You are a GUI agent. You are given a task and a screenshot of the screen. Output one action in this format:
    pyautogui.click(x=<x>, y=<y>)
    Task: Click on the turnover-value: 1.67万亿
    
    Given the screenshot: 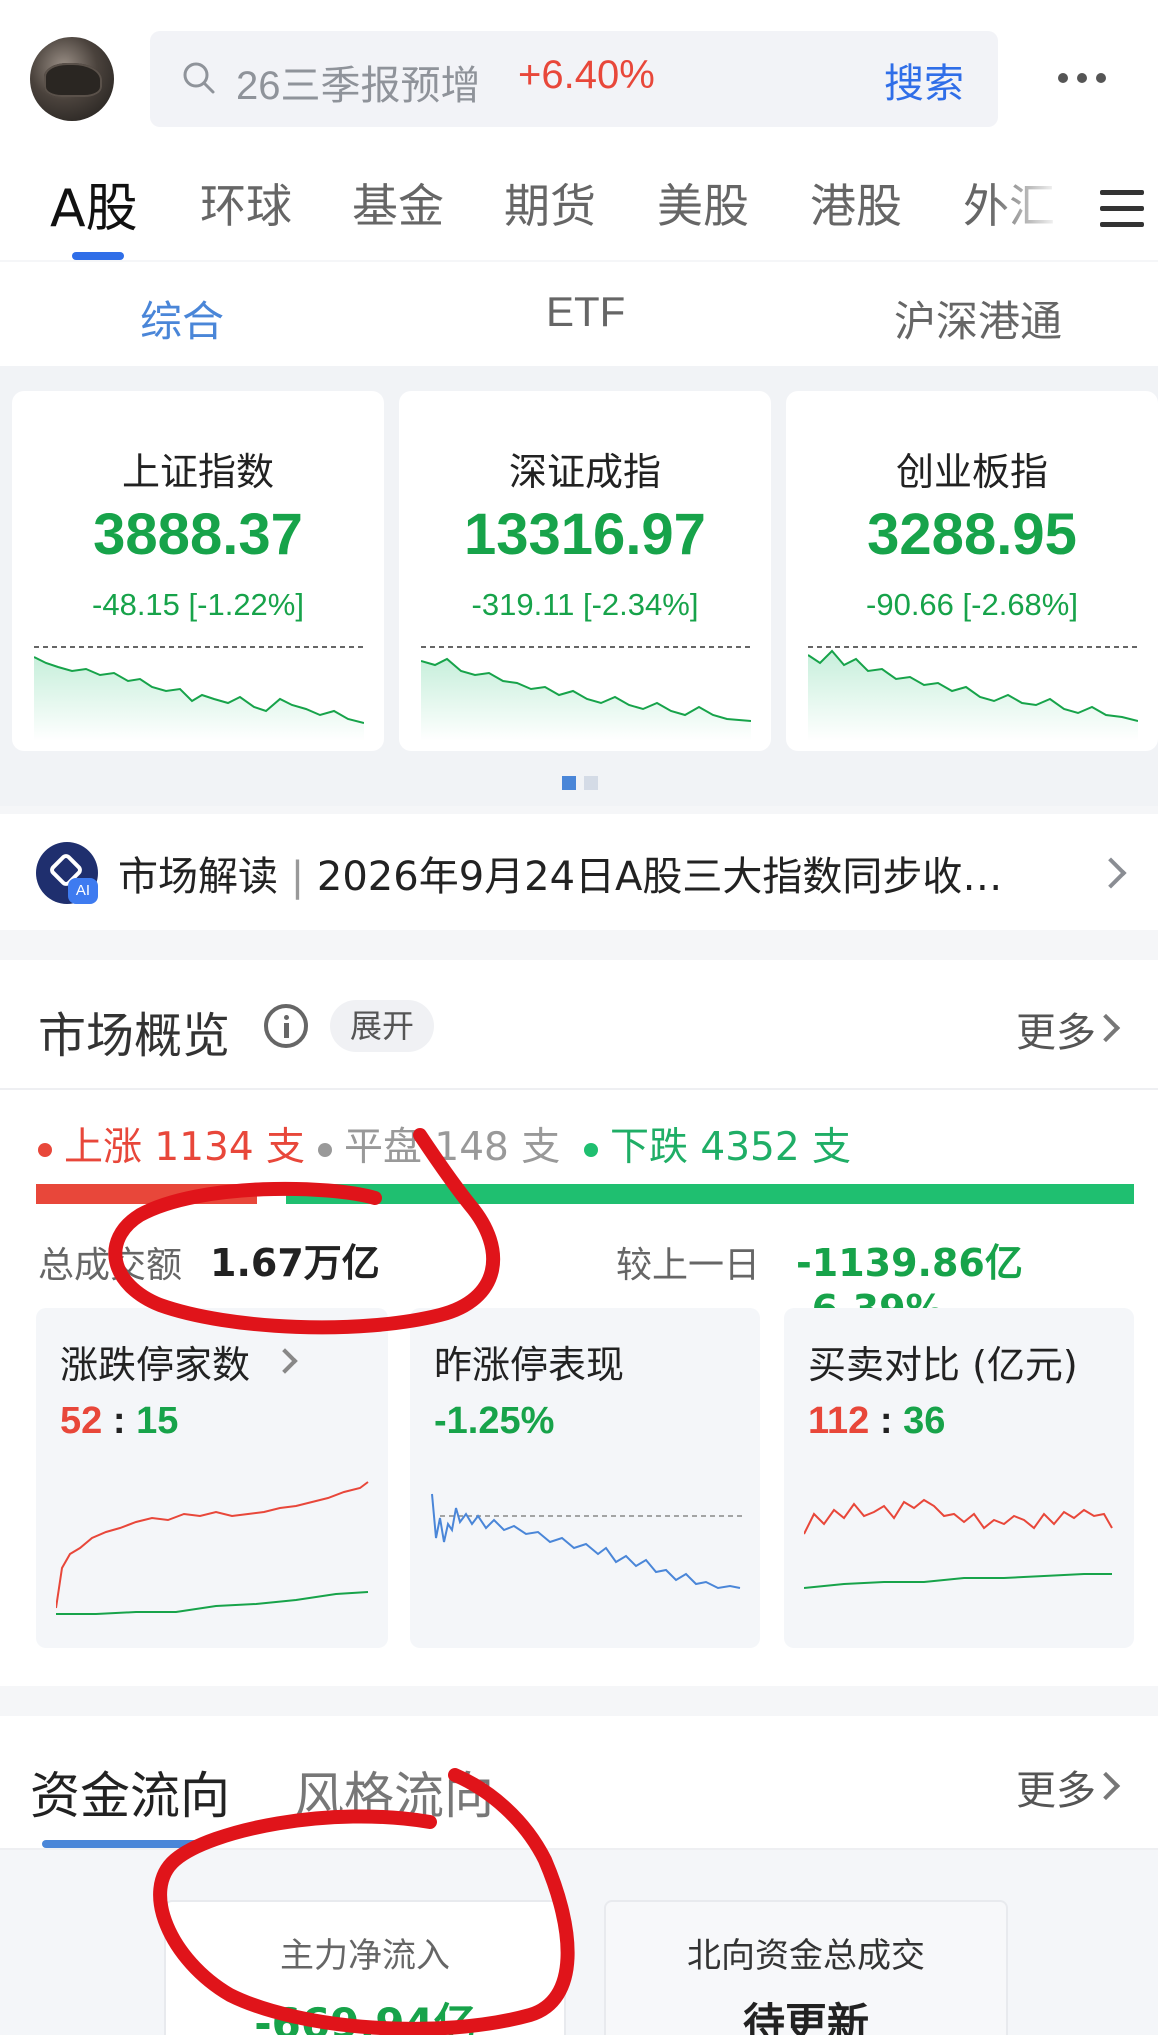 What is the action you would take?
    pyautogui.click(x=295, y=1263)
    